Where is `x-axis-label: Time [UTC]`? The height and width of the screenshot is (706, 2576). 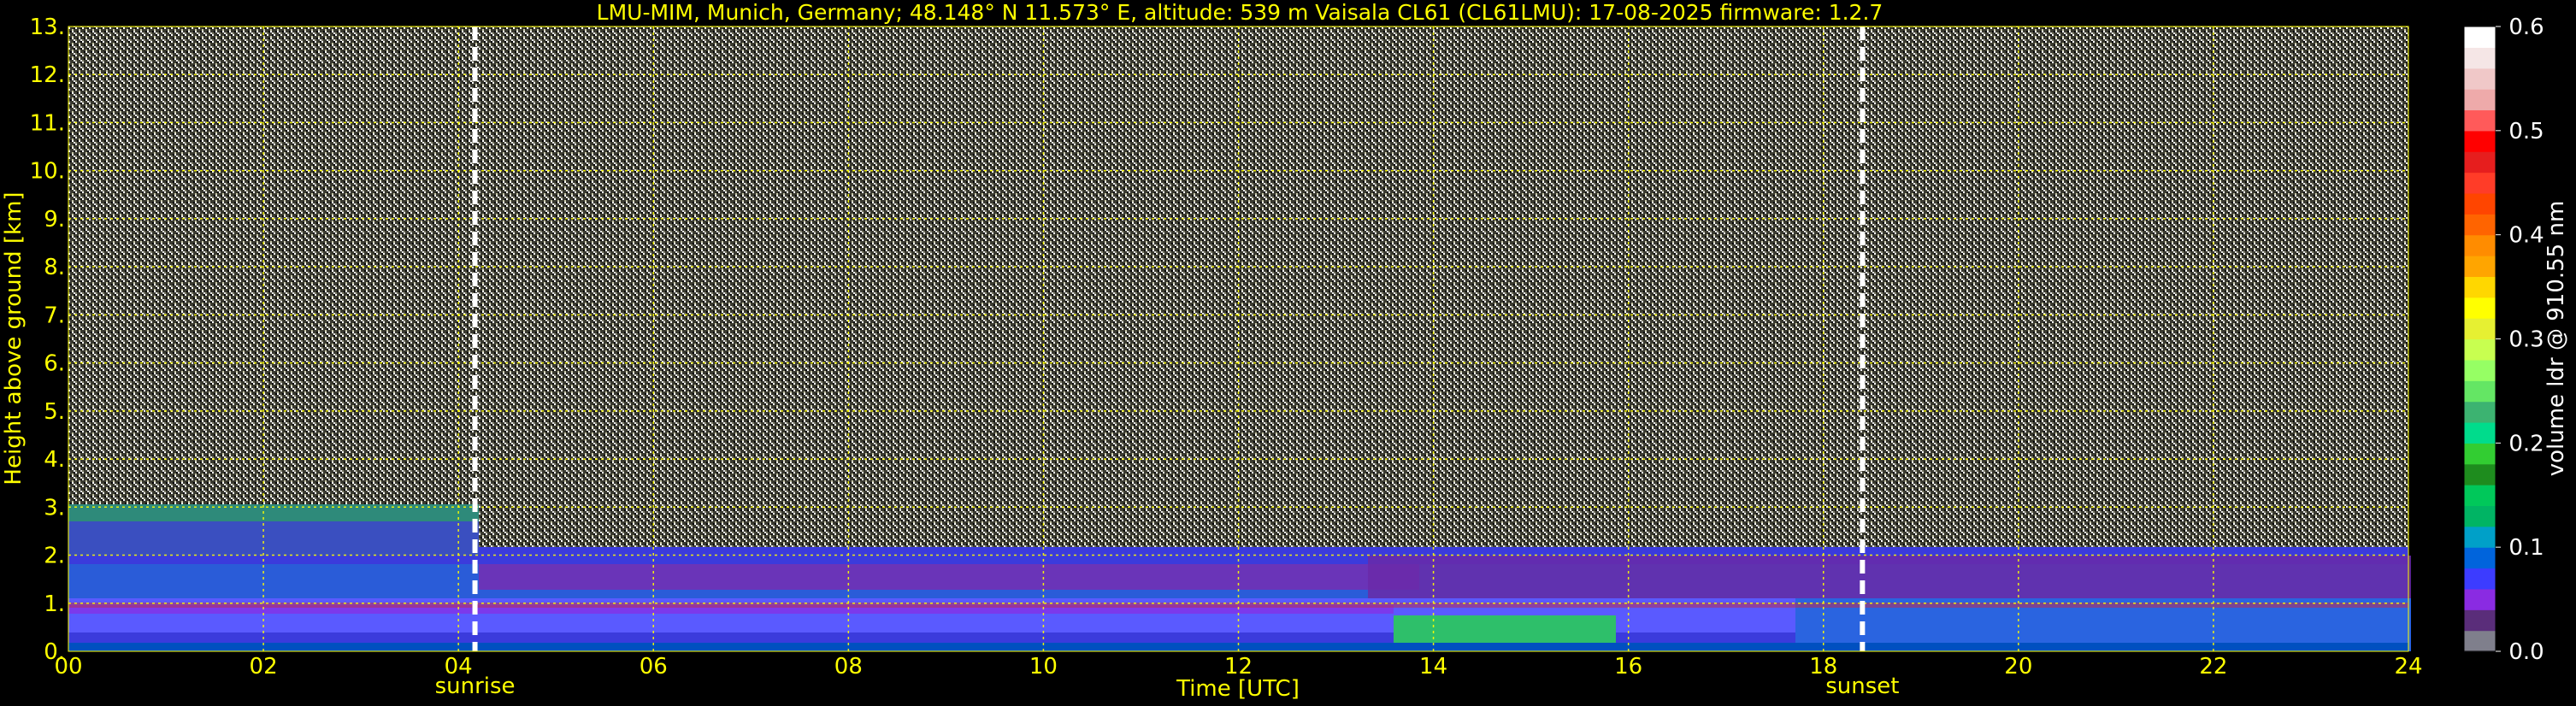
x-axis-label: Time [UTC] is located at coordinates (1238, 689).